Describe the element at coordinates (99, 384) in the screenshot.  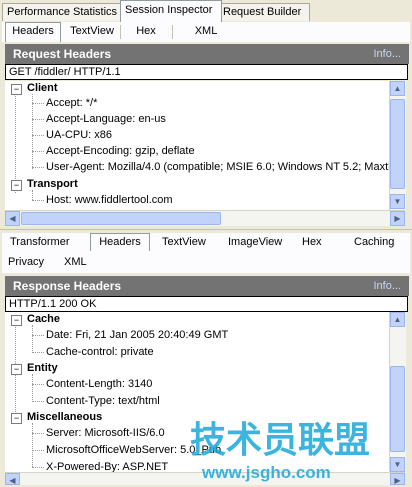
I see `header-item: Content-Length: 3140` at that location.